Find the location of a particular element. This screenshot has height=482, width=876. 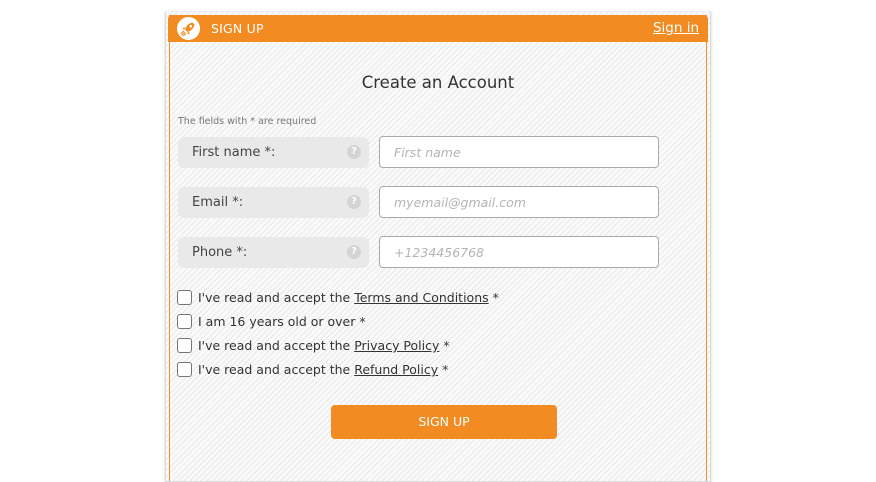

privacy-text: I've read and accept the is located at coordinates (276, 345).